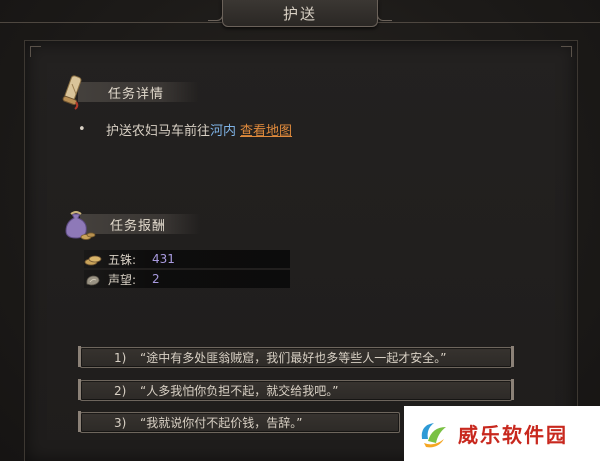  Describe the element at coordinates (120, 390) in the screenshot. I see `option-number: 2)` at that location.